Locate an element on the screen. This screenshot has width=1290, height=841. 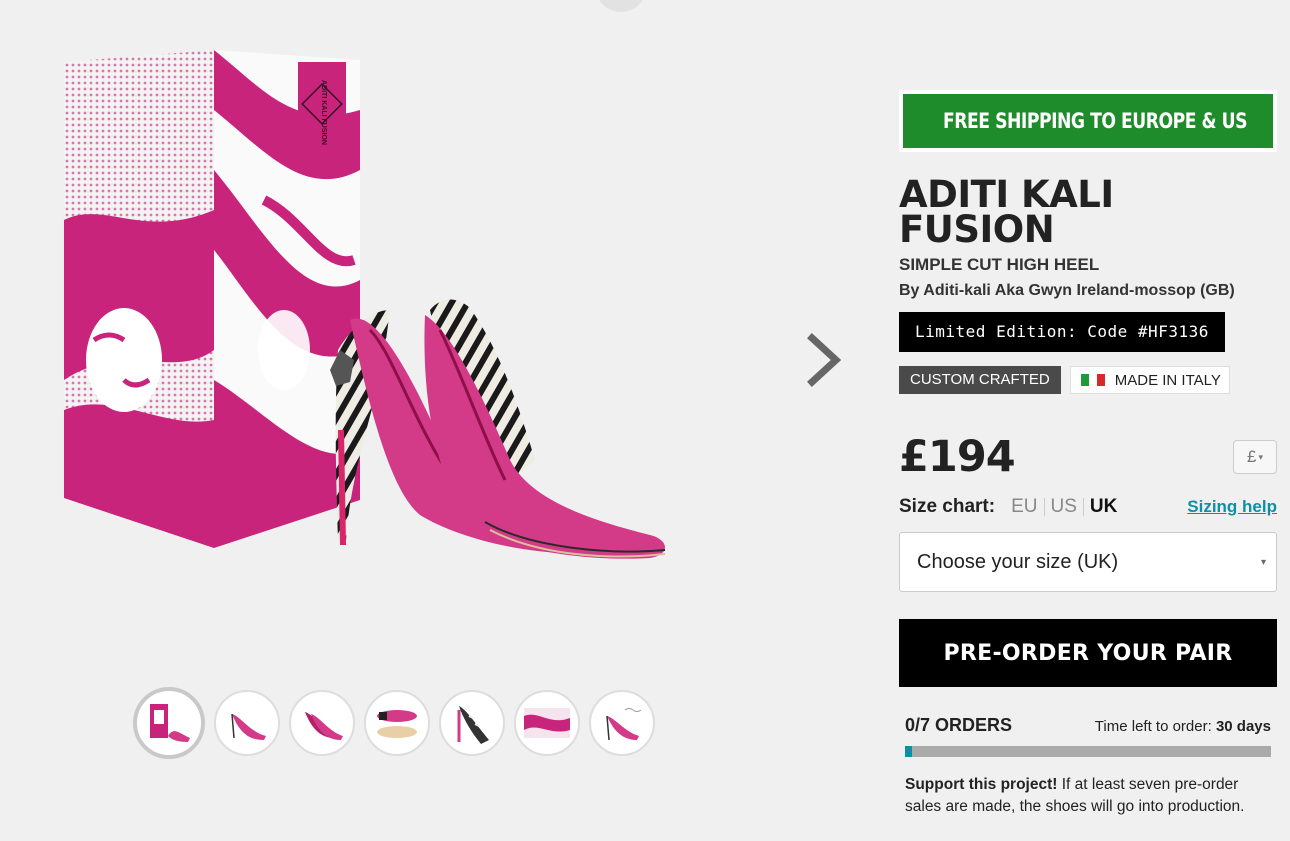
thumb-side-signed is located at coordinates (622, 723).